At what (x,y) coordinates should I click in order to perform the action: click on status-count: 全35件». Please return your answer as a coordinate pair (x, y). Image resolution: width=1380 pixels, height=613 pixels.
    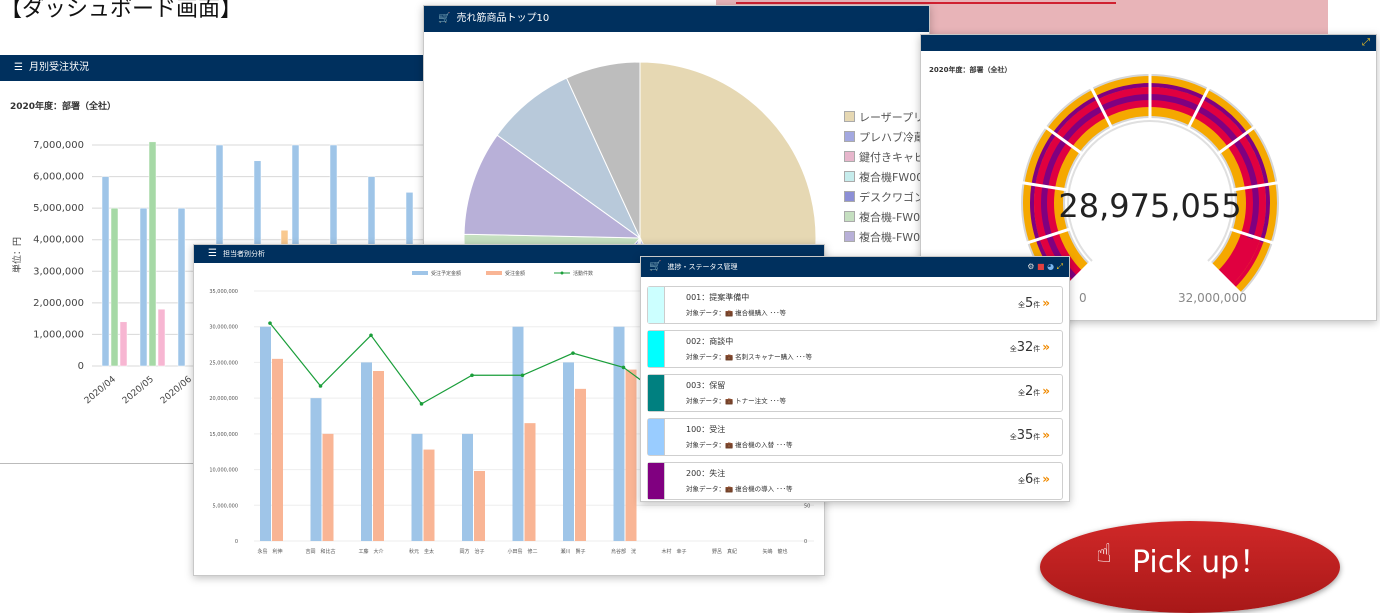
    Looking at the image, I should click on (1030, 435).